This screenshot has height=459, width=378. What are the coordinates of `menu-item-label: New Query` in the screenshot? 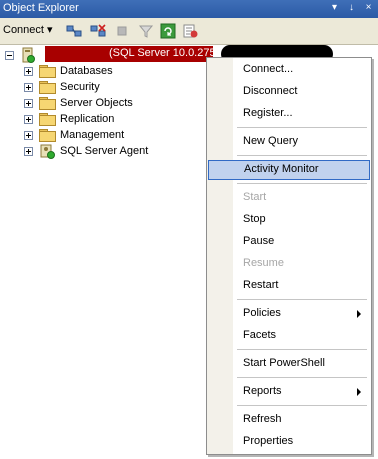 It's located at (271, 141).